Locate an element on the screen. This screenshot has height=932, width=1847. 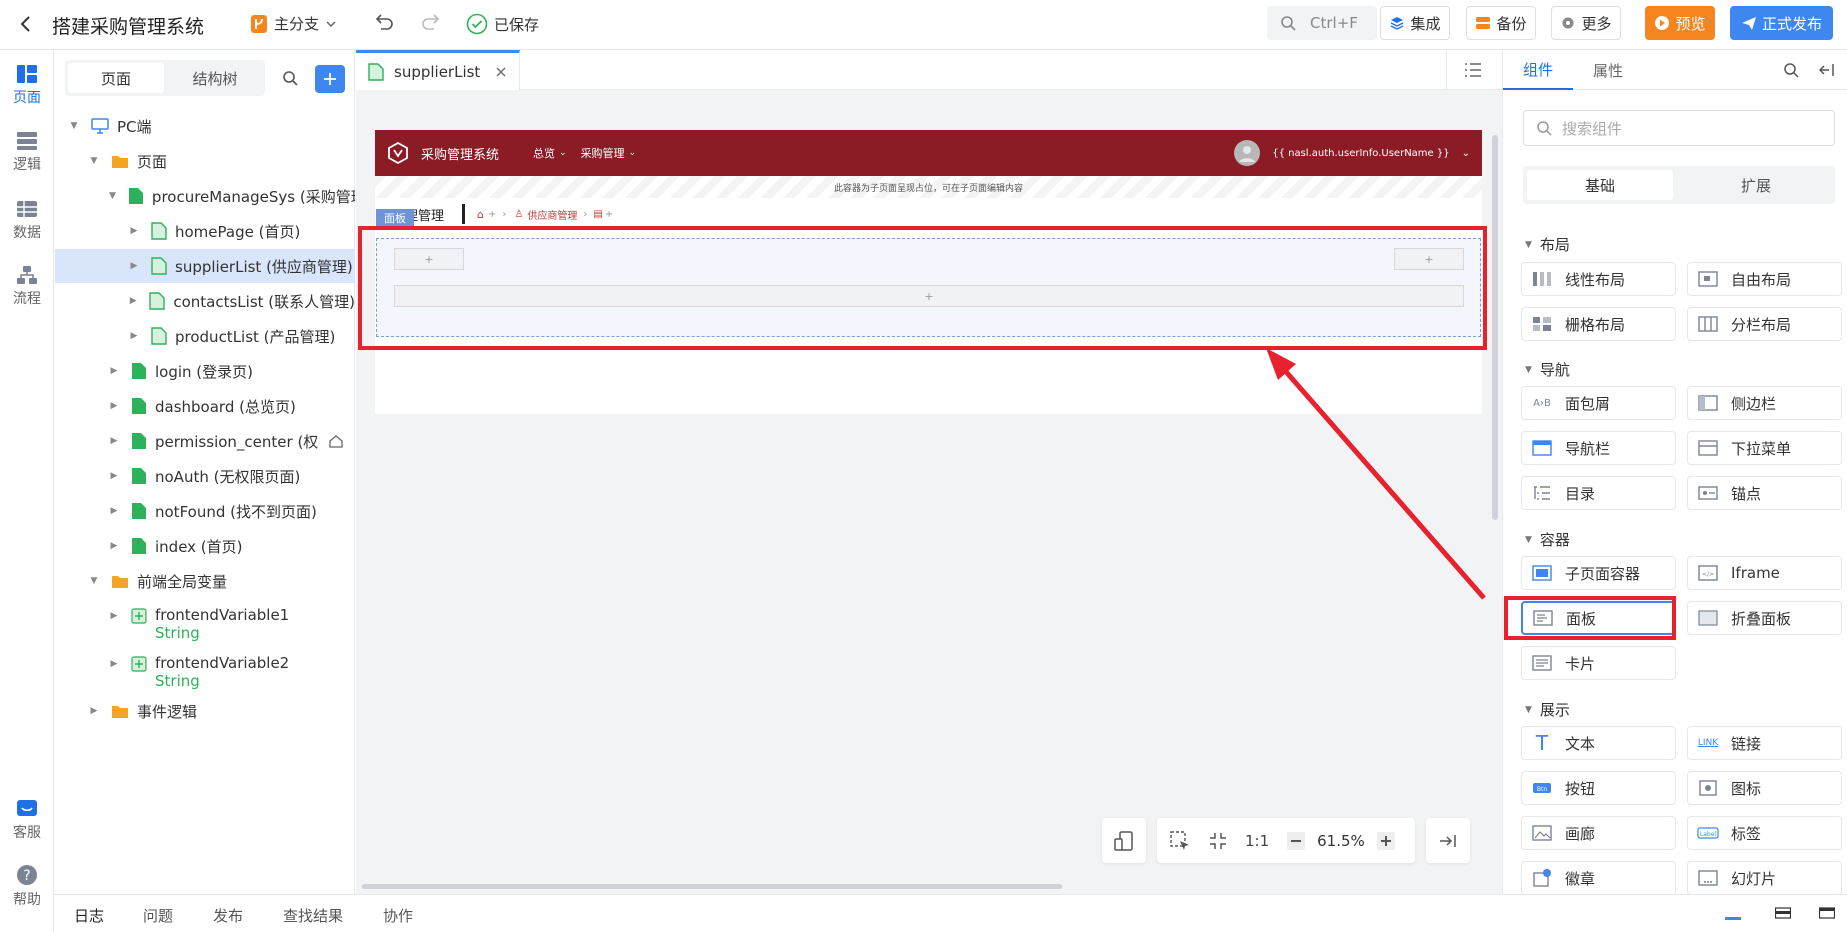
category-display: ▼ 展示 is located at coordinates (1547, 709).